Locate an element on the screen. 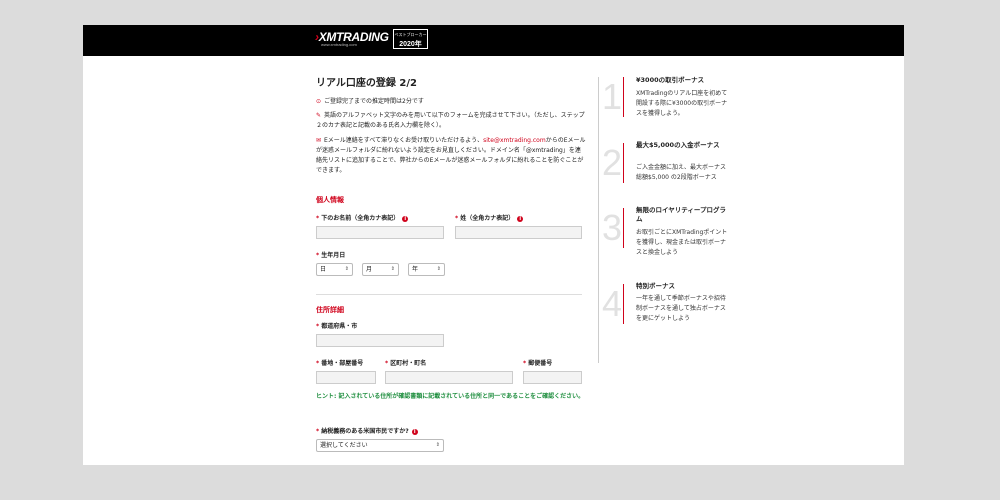 The image size is (1000, 500). step-description: ご入金金額に加え、最大ボーナス総額$5,000 の2段階ボーナス is located at coordinates (681, 172).